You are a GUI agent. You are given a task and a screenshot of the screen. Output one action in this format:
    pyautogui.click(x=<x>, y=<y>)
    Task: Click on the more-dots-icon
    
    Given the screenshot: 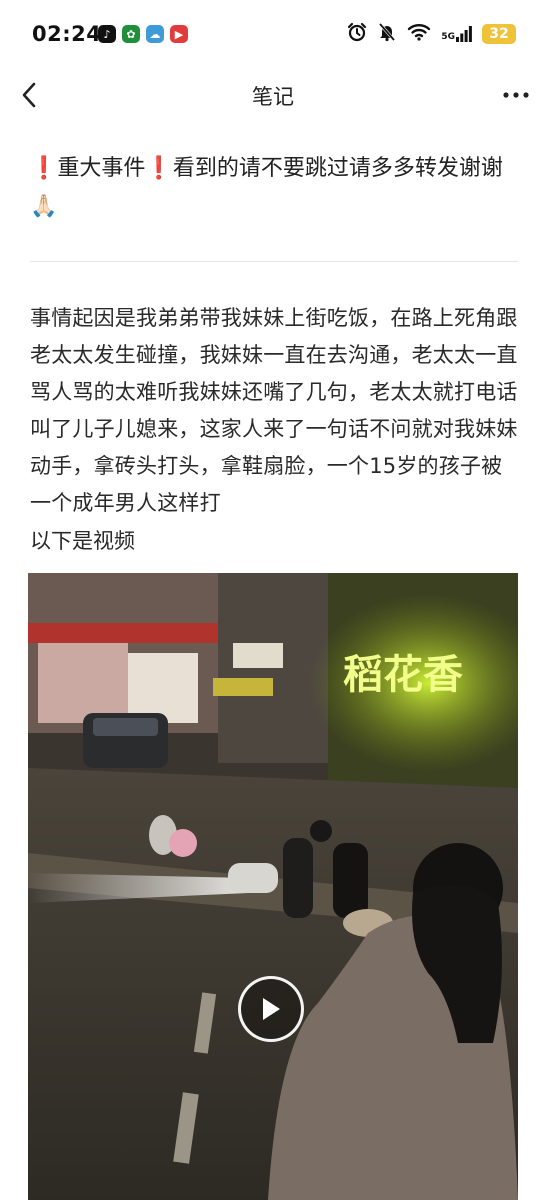 What is the action you would take?
    pyautogui.click(x=516, y=95)
    